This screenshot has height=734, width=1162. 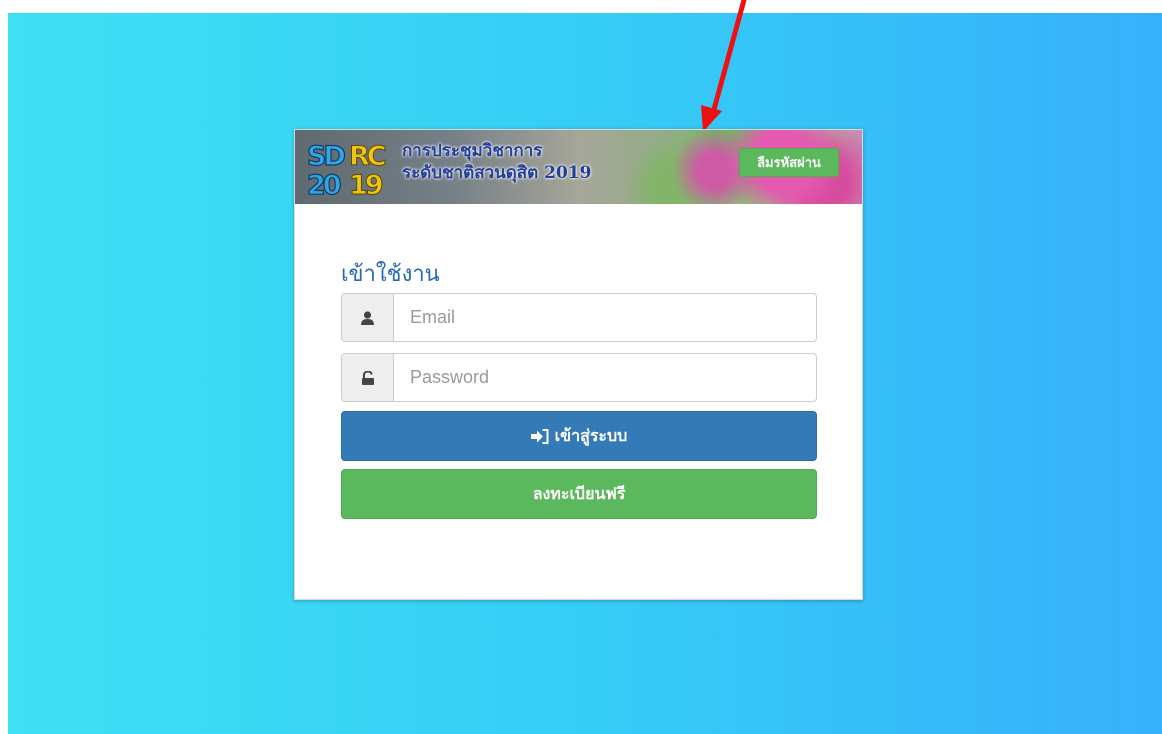 What do you see at coordinates (390, 274) in the screenshot?
I see `login-heading: เข้าใช้งาน` at bounding box center [390, 274].